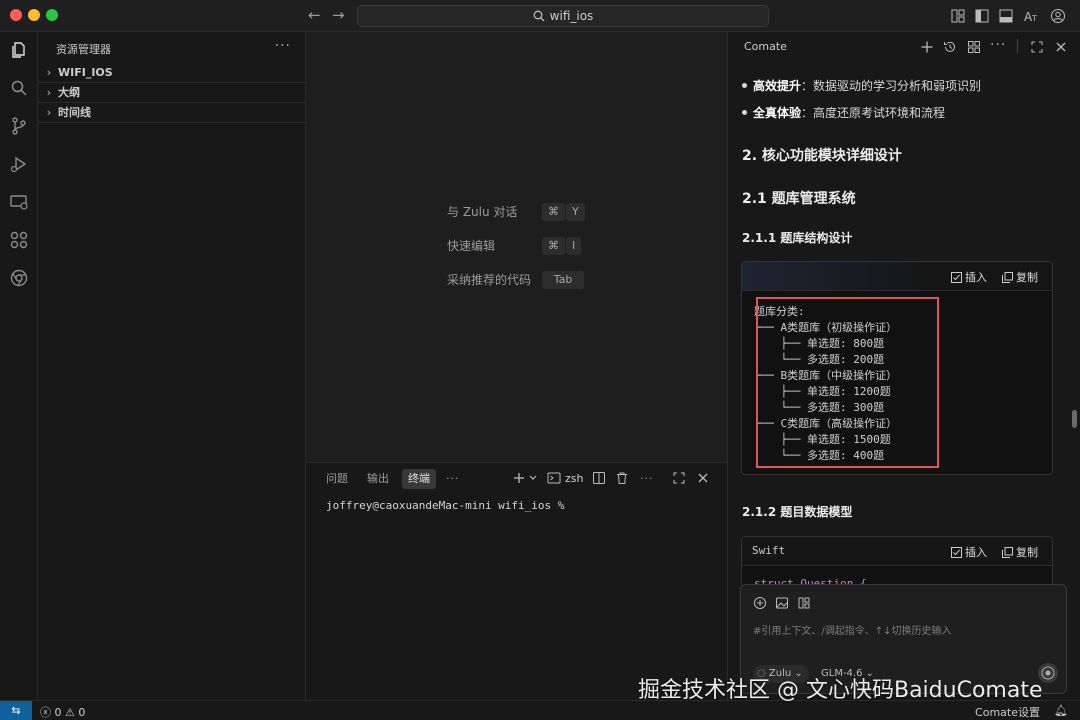  I want to click on search-text: wifi_ios, so click(571, 16).